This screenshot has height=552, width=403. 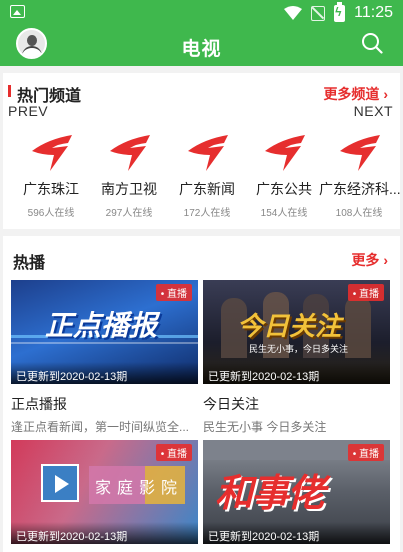 What do you see at coordinates (284, 175) in the screenshot?
I see `channel-item: 广东公共 154人在线` at bounding box center [284, 175].